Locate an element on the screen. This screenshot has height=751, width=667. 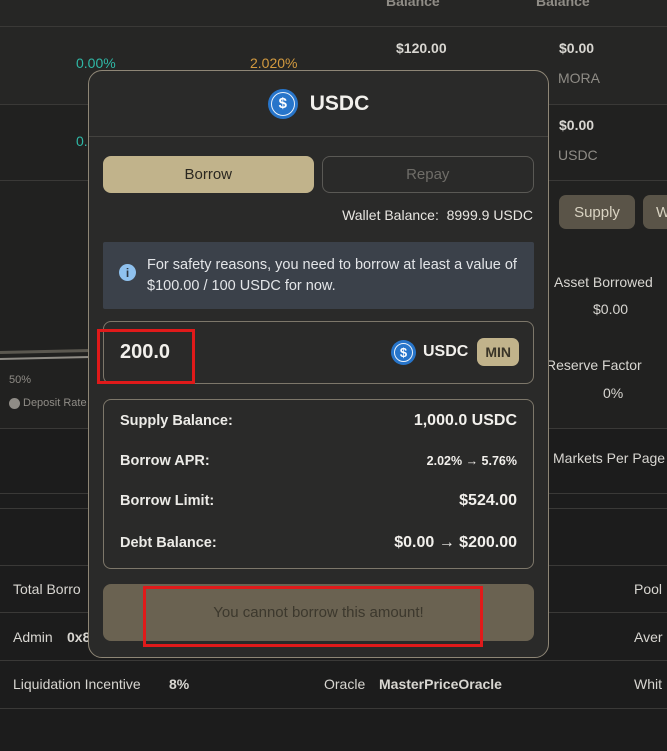
admin-address: 0x8 is located at coordinates (78, 637).